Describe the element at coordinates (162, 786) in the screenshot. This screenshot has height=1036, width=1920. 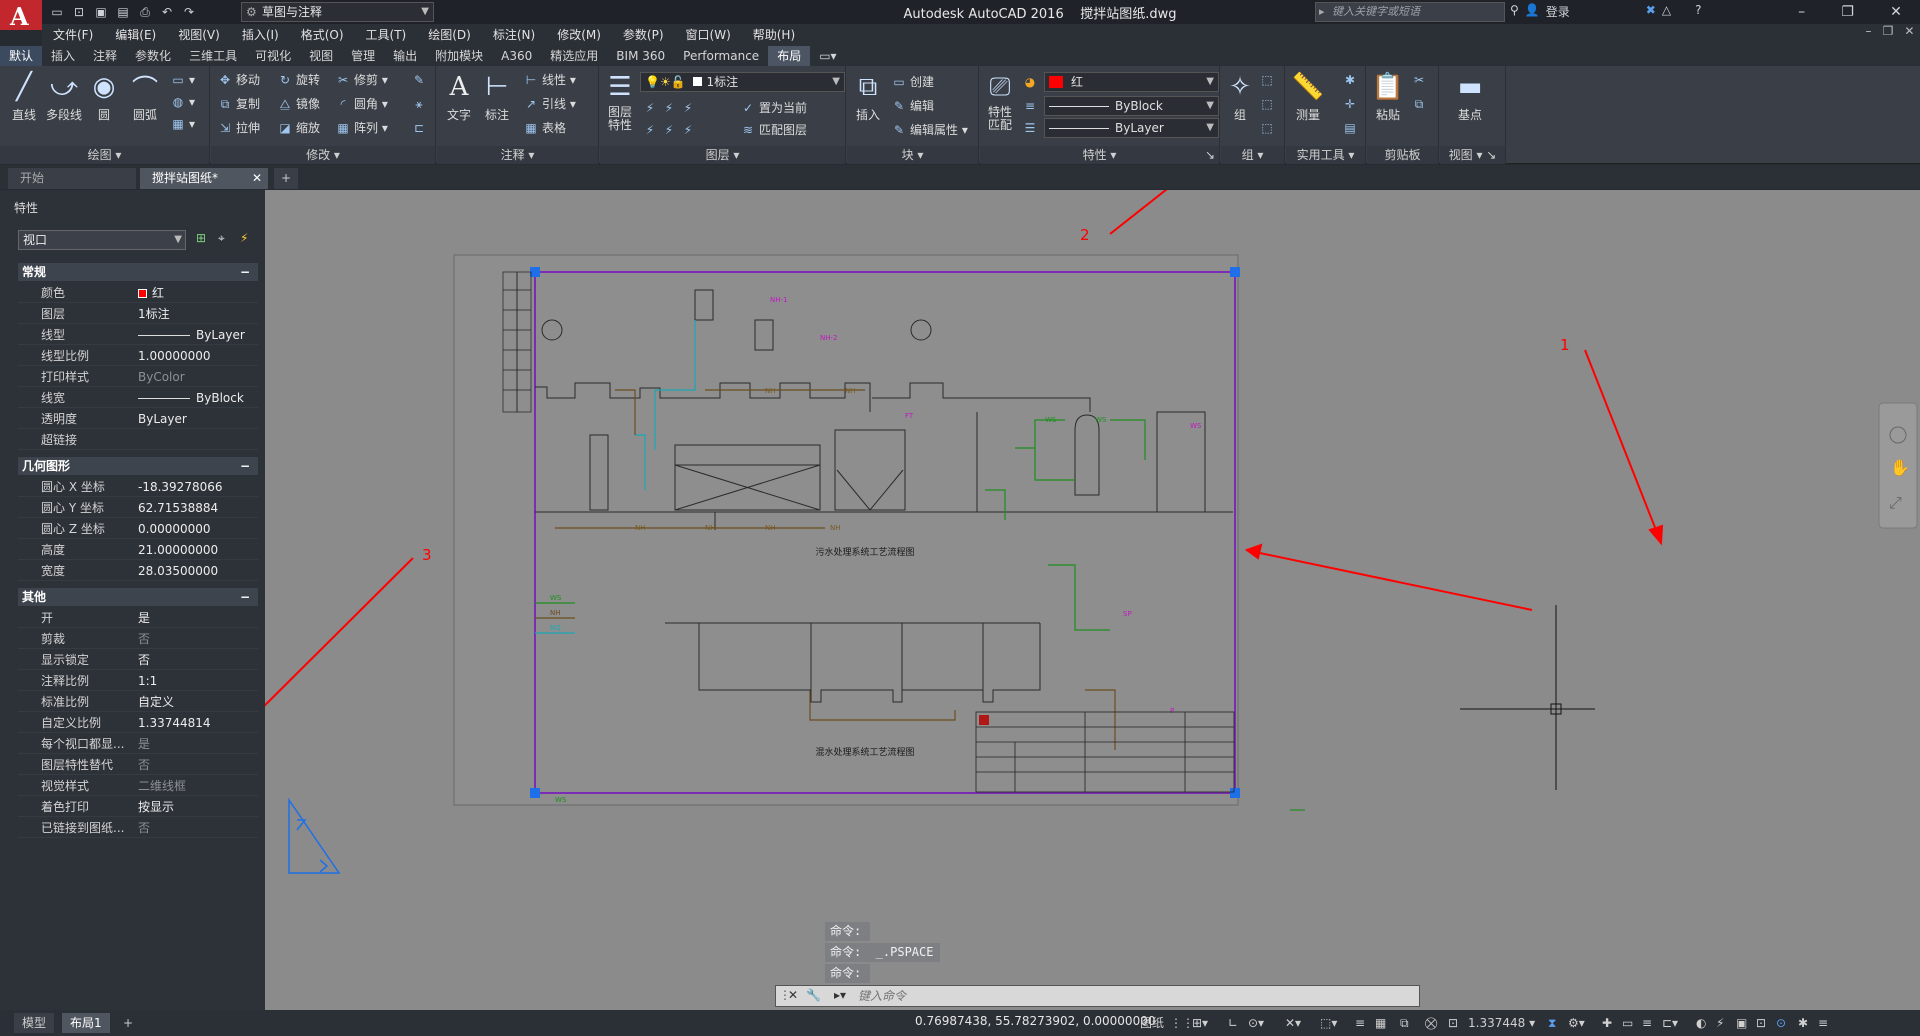
I see `property-value: 二维线框` at that location.